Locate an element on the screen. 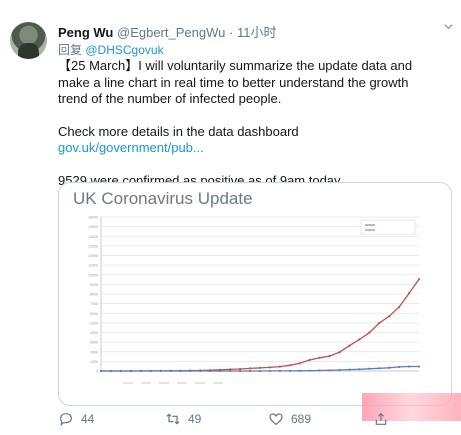  y-tick-label: 8000 is located at coordinates (94, 295).